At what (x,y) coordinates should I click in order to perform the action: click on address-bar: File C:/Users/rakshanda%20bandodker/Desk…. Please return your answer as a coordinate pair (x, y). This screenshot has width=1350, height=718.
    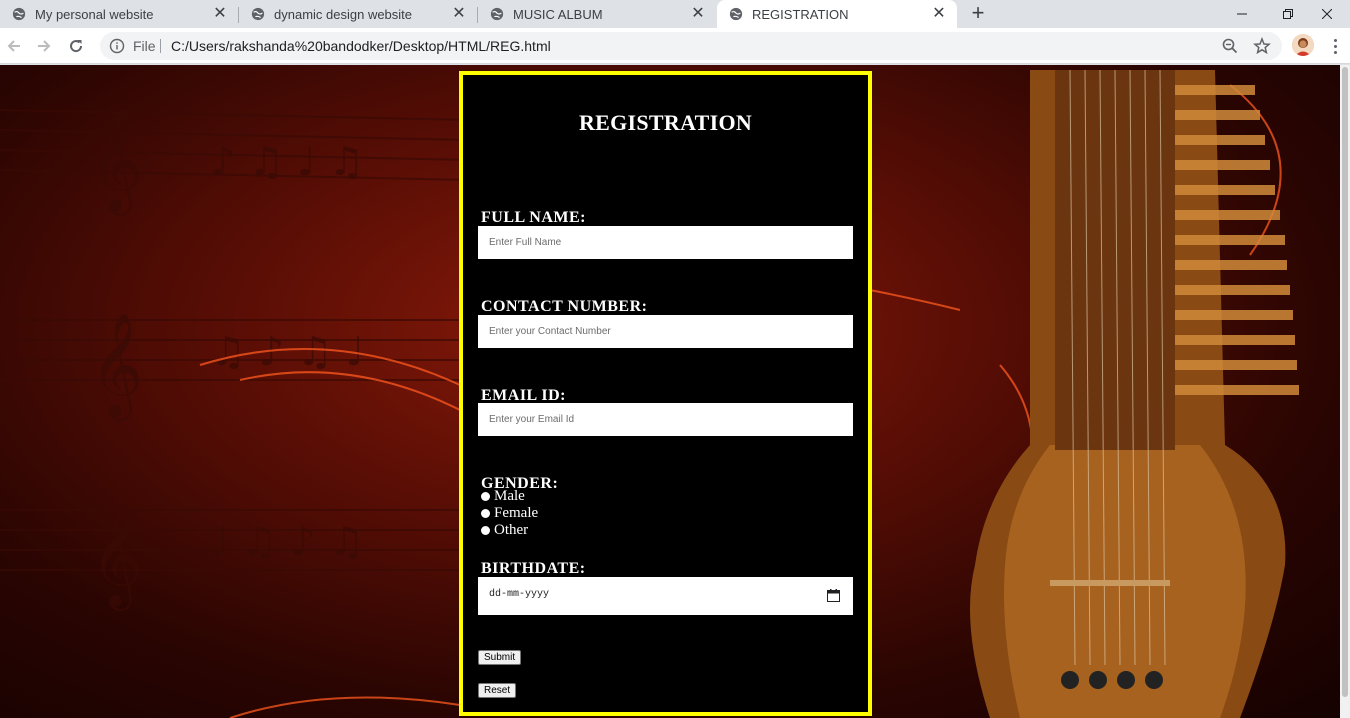
    Looking at the image, I should click on (691, 46).